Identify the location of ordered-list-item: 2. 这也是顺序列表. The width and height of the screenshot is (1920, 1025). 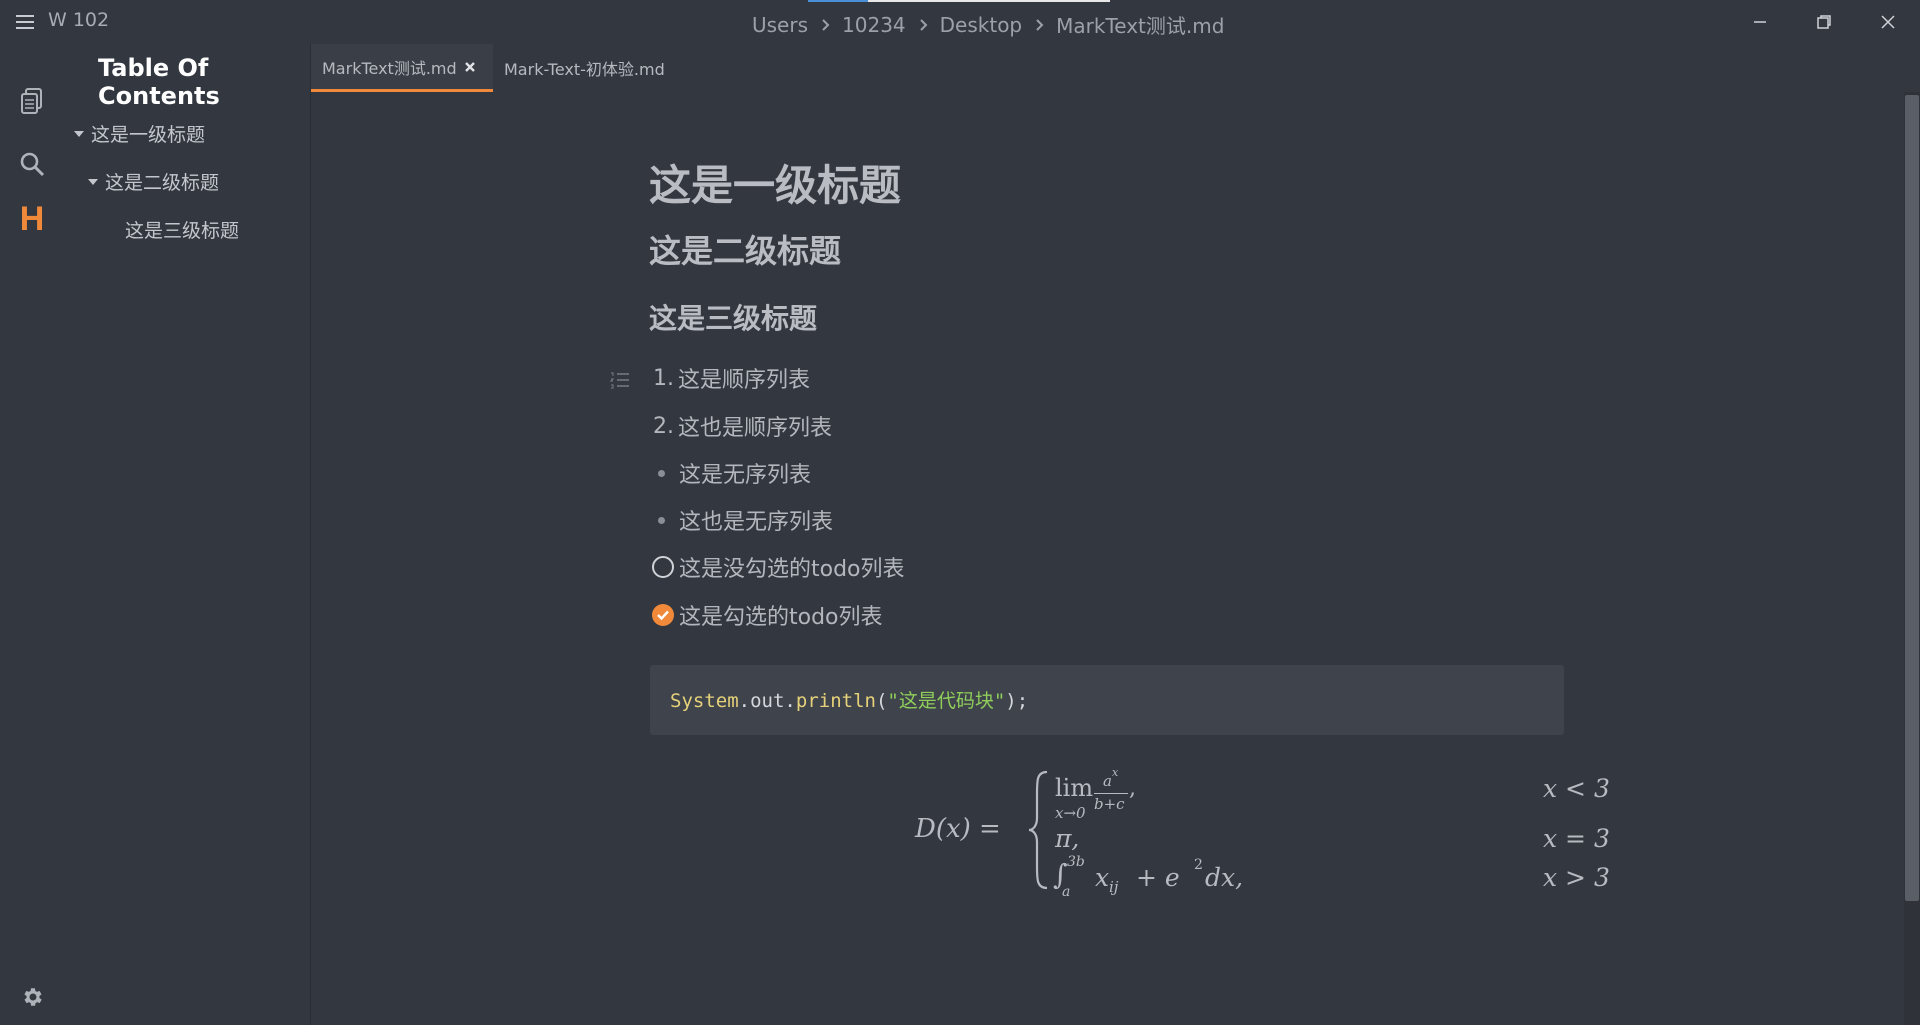
(740, 426).